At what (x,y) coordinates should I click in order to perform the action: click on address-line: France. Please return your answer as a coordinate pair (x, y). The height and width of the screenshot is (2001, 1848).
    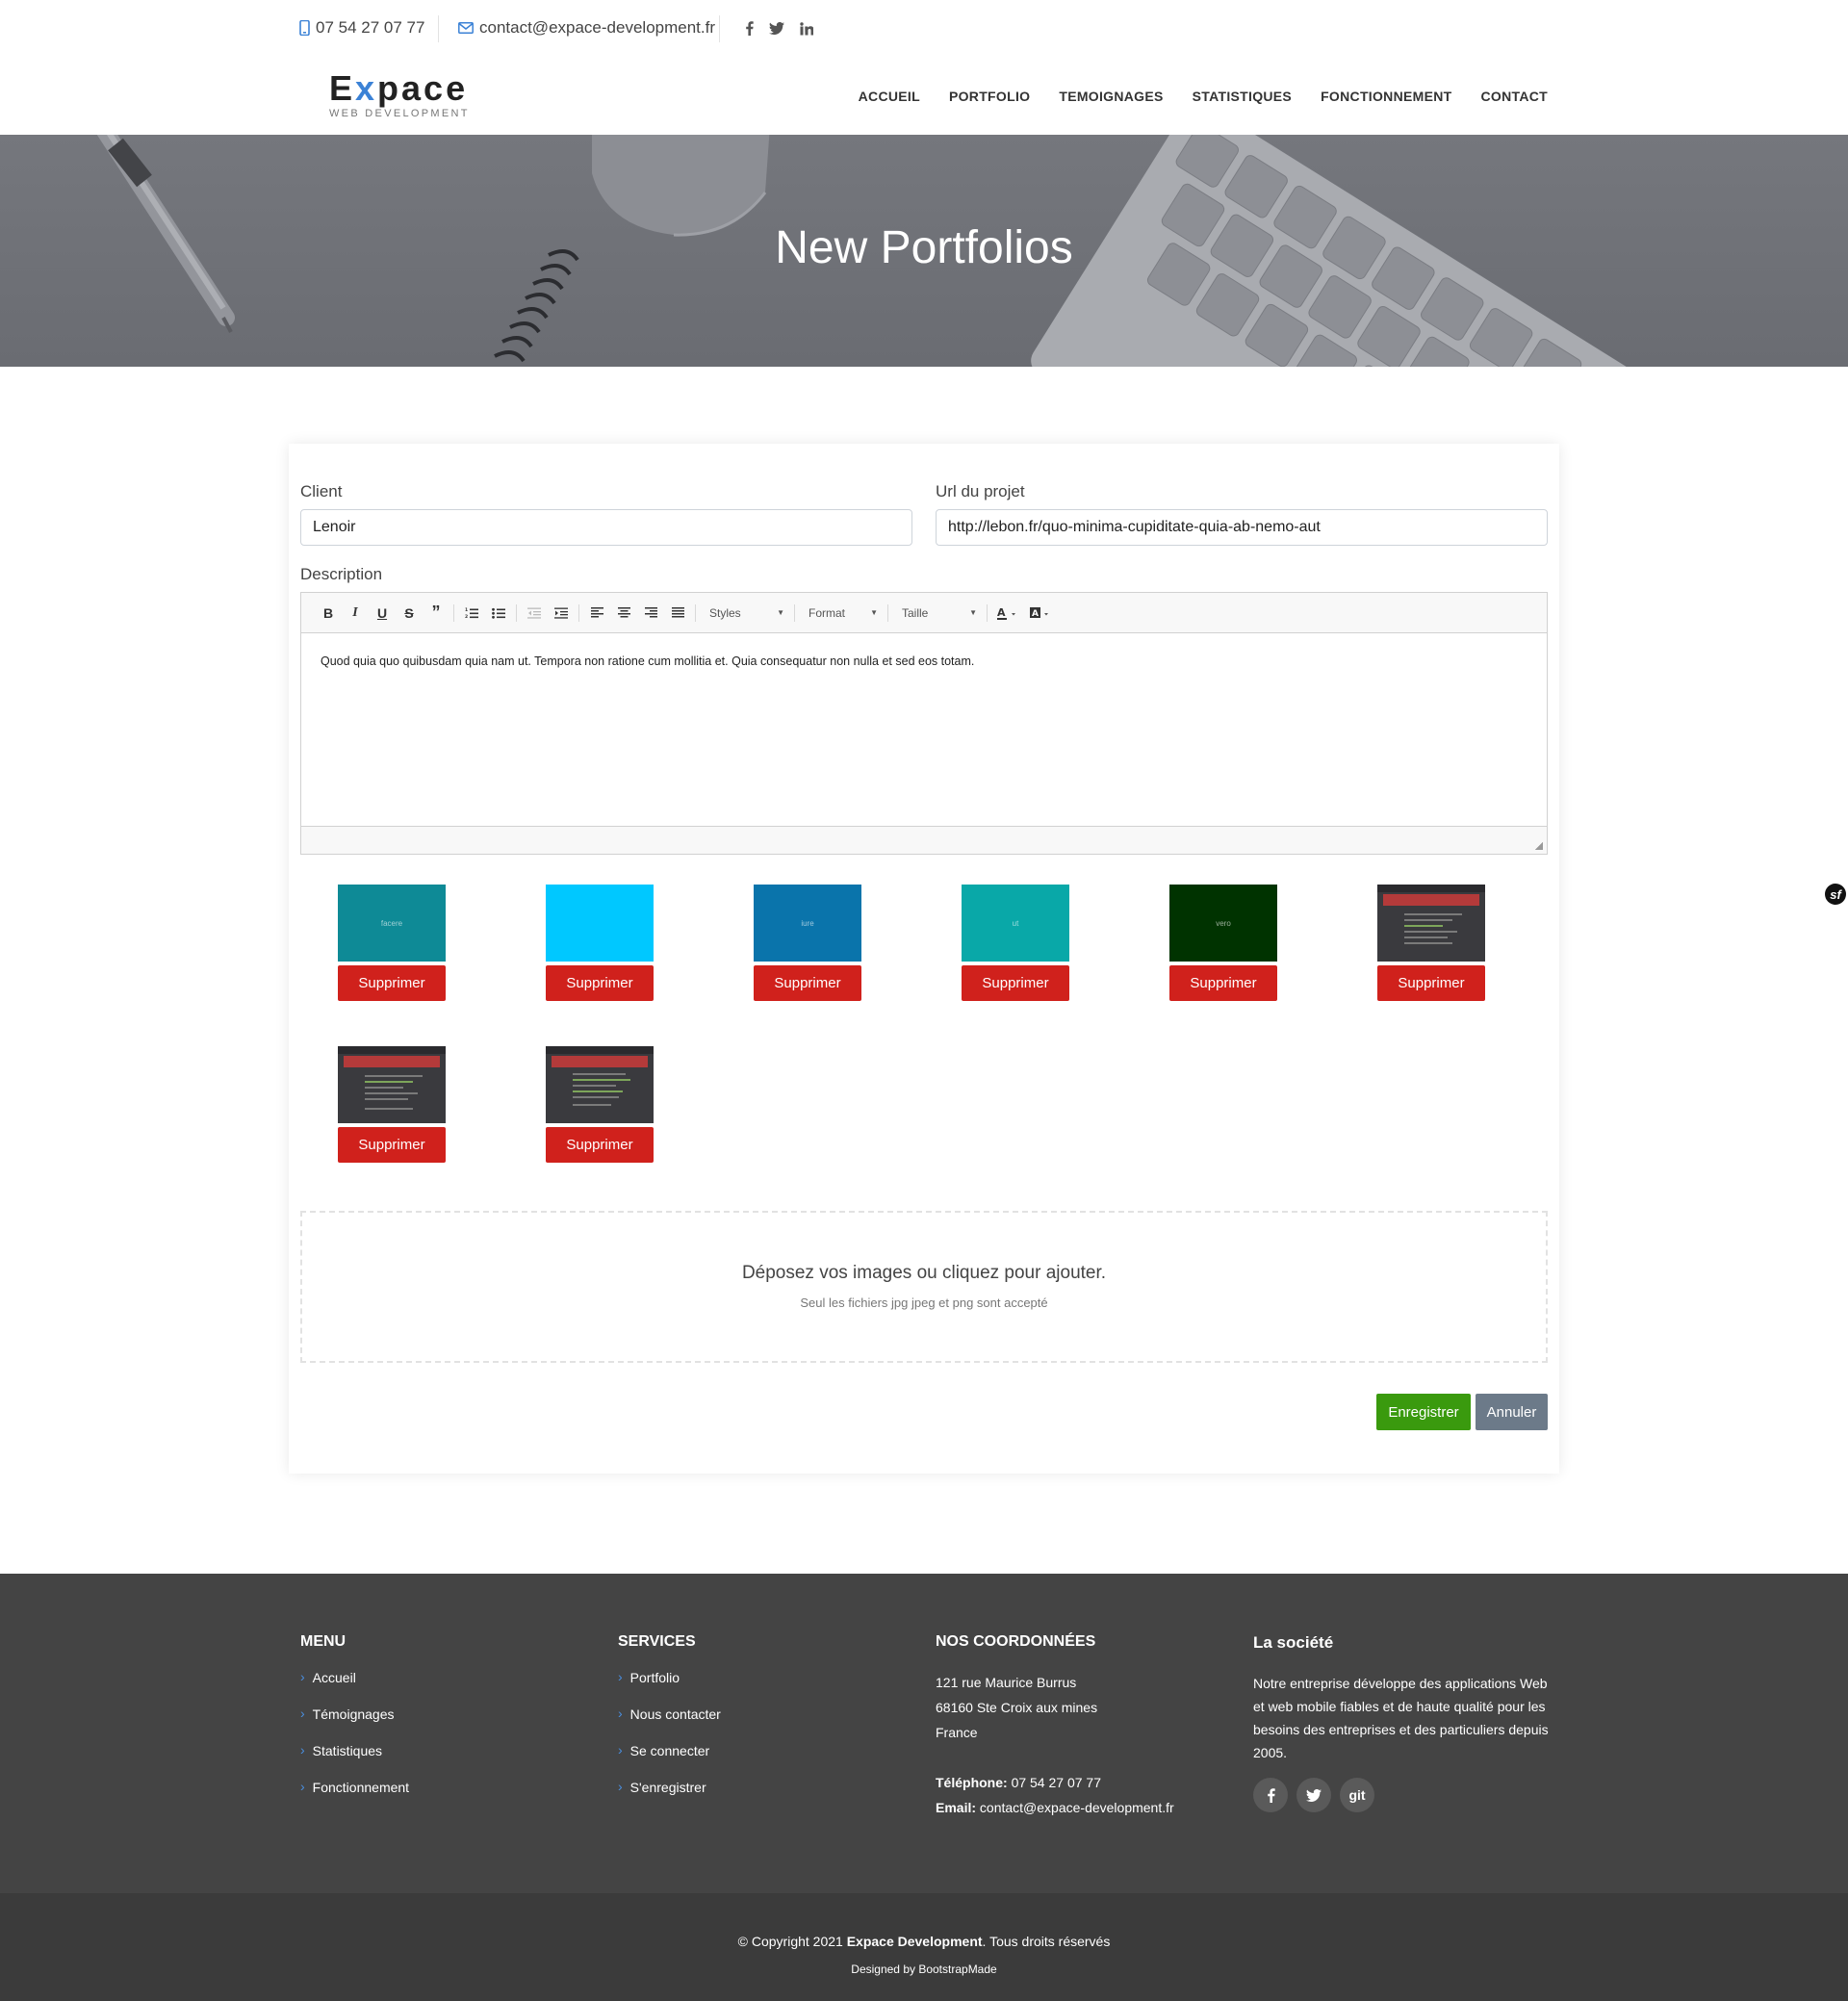
    Looking at the image, I should click on (957, 1732).